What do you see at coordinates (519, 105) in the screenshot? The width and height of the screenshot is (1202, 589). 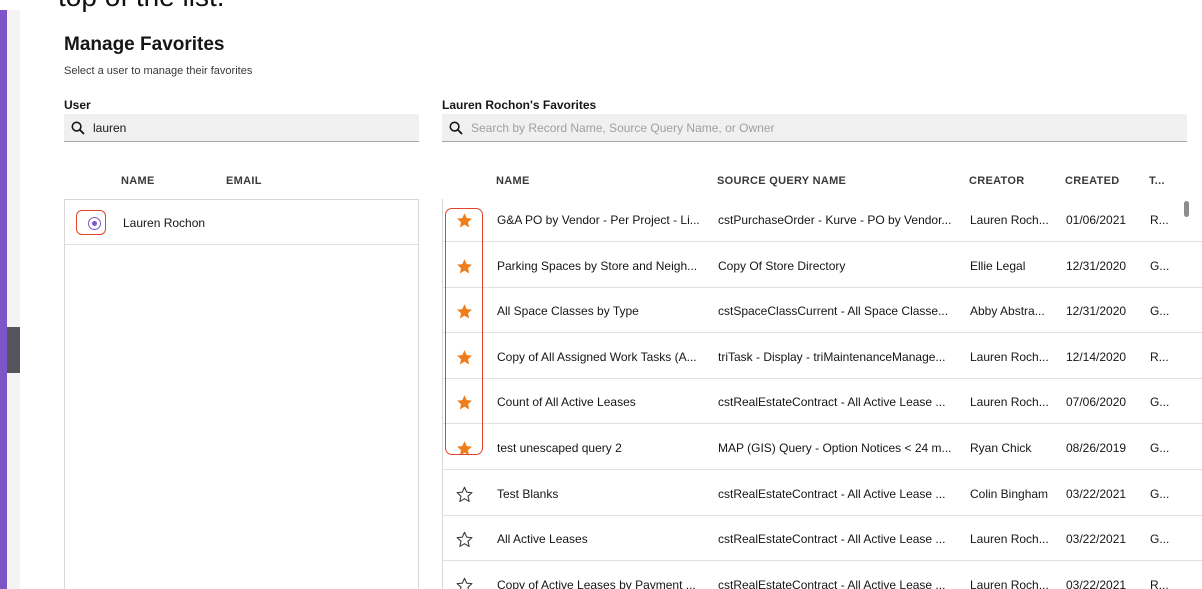 I see `favorites-section-label: Lauren Rochon's Favorites` at bounding box center [519, 105].